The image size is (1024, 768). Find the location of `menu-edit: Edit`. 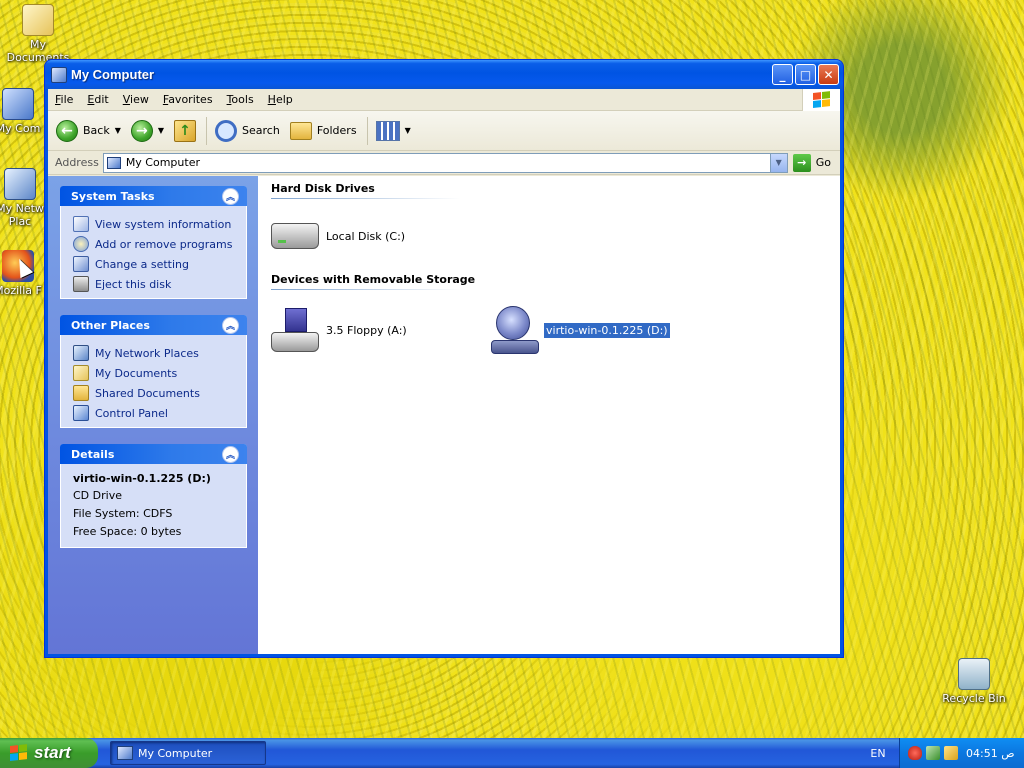

menu-edit: Edit is located at coordinates (97, 99).